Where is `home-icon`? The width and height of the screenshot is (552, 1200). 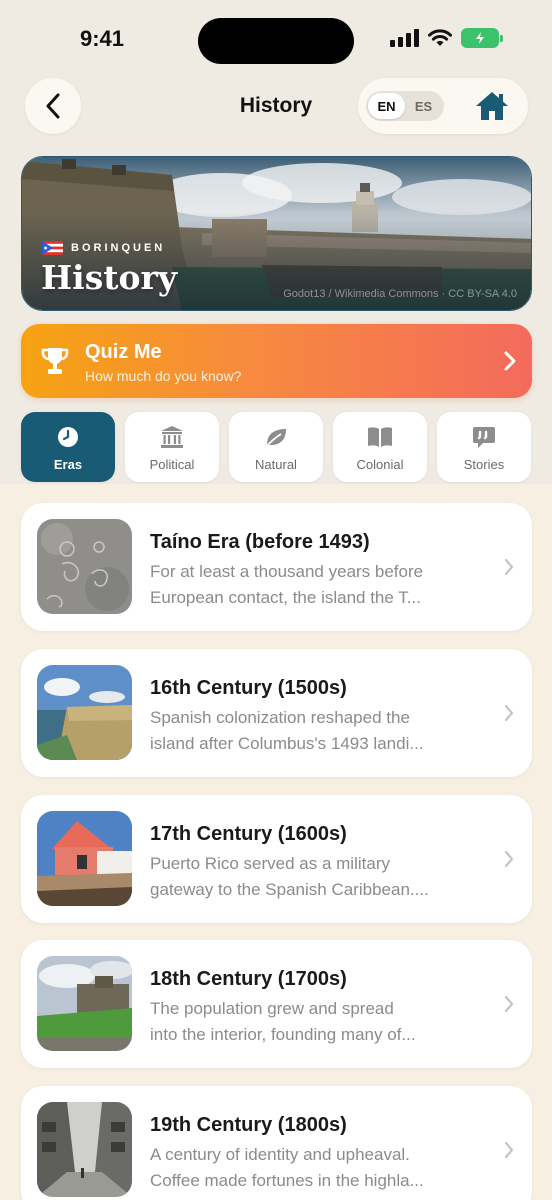 home-icon is located at coordinates (492, 106).